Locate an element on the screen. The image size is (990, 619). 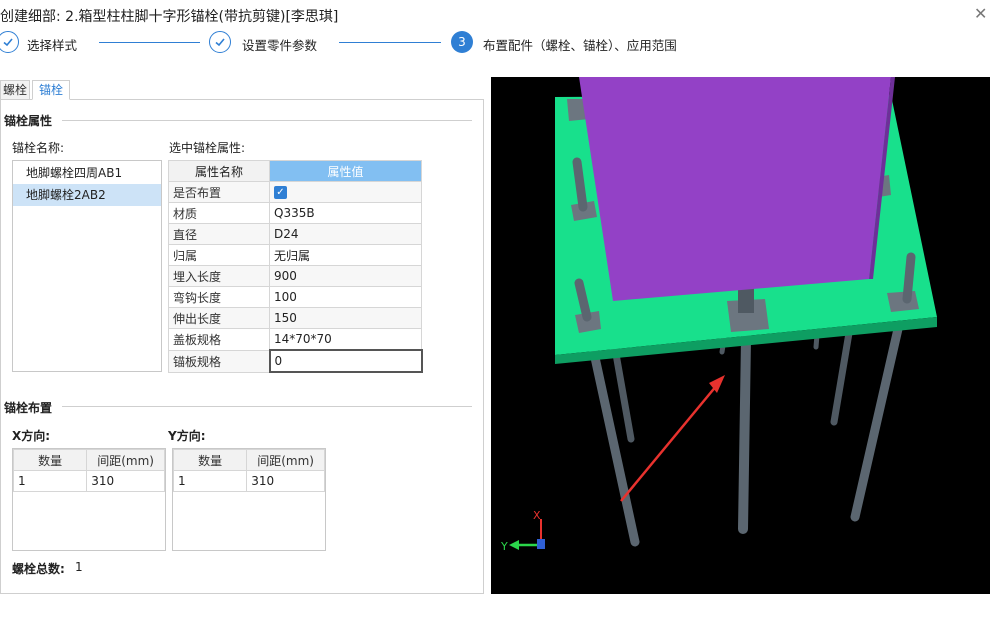
x-grid-cell-count: 1 is located at coordinates (50, 481).